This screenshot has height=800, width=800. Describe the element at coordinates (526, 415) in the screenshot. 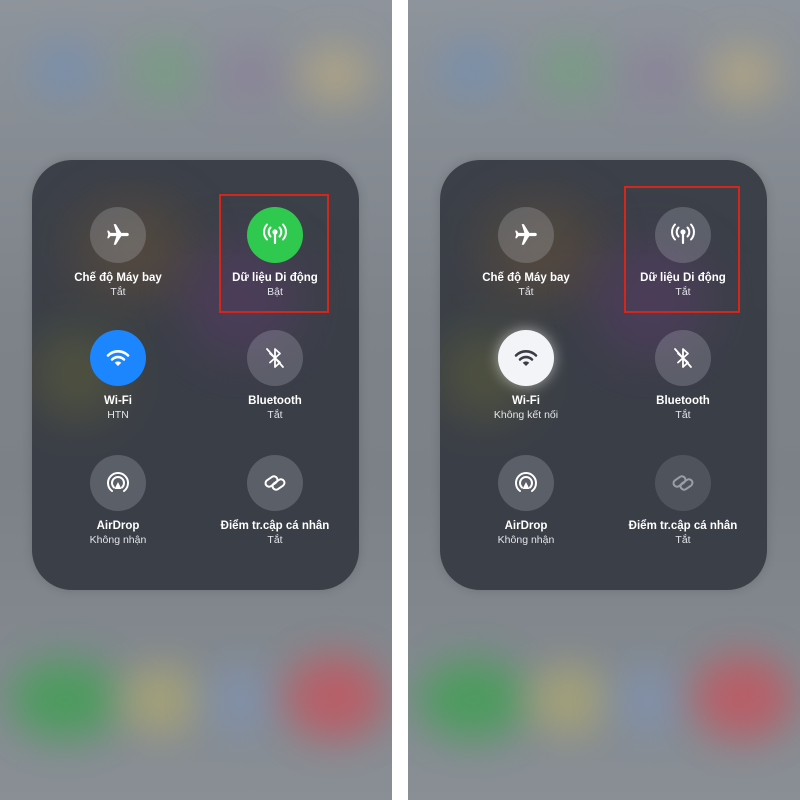

I see `wifi-status: Không kết nối` at that location.